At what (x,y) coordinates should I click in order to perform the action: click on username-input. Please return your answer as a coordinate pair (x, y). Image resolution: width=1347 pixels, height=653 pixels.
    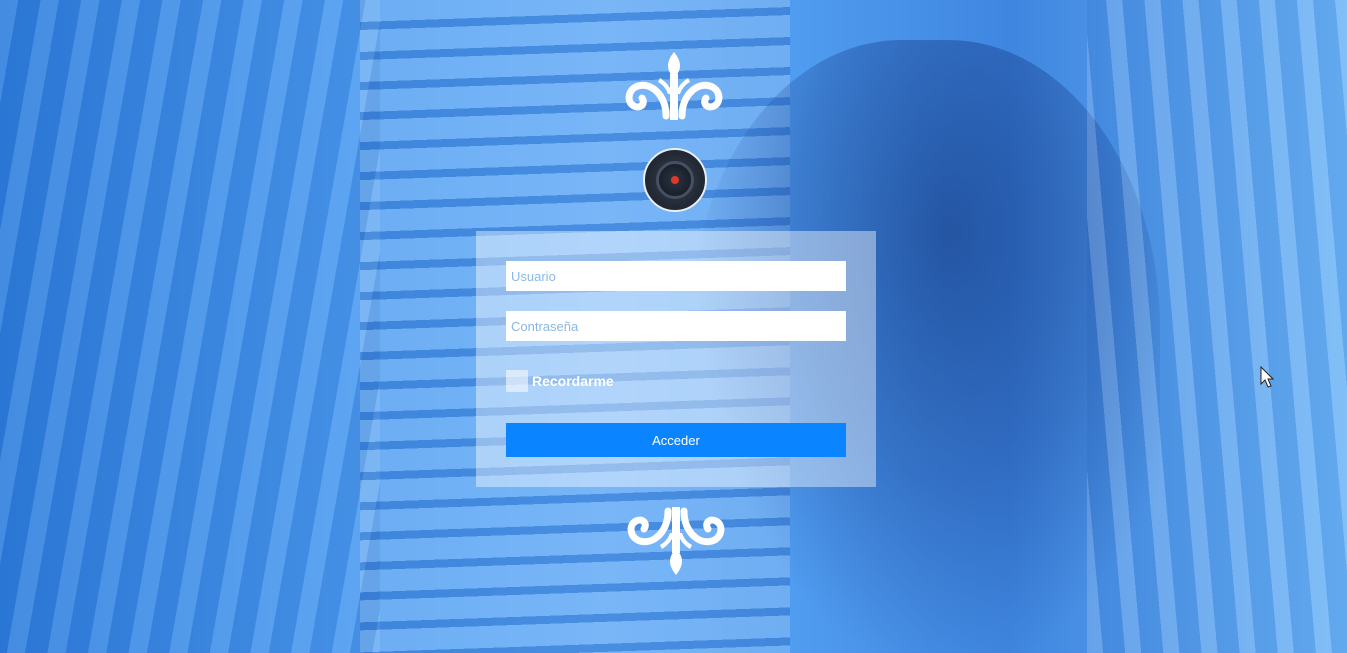
    Looking at the image, I should click on (676, 276).